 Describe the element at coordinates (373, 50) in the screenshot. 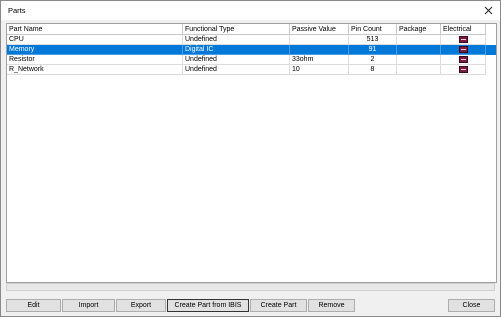

I see `pin-count-cell: 91` at that location.